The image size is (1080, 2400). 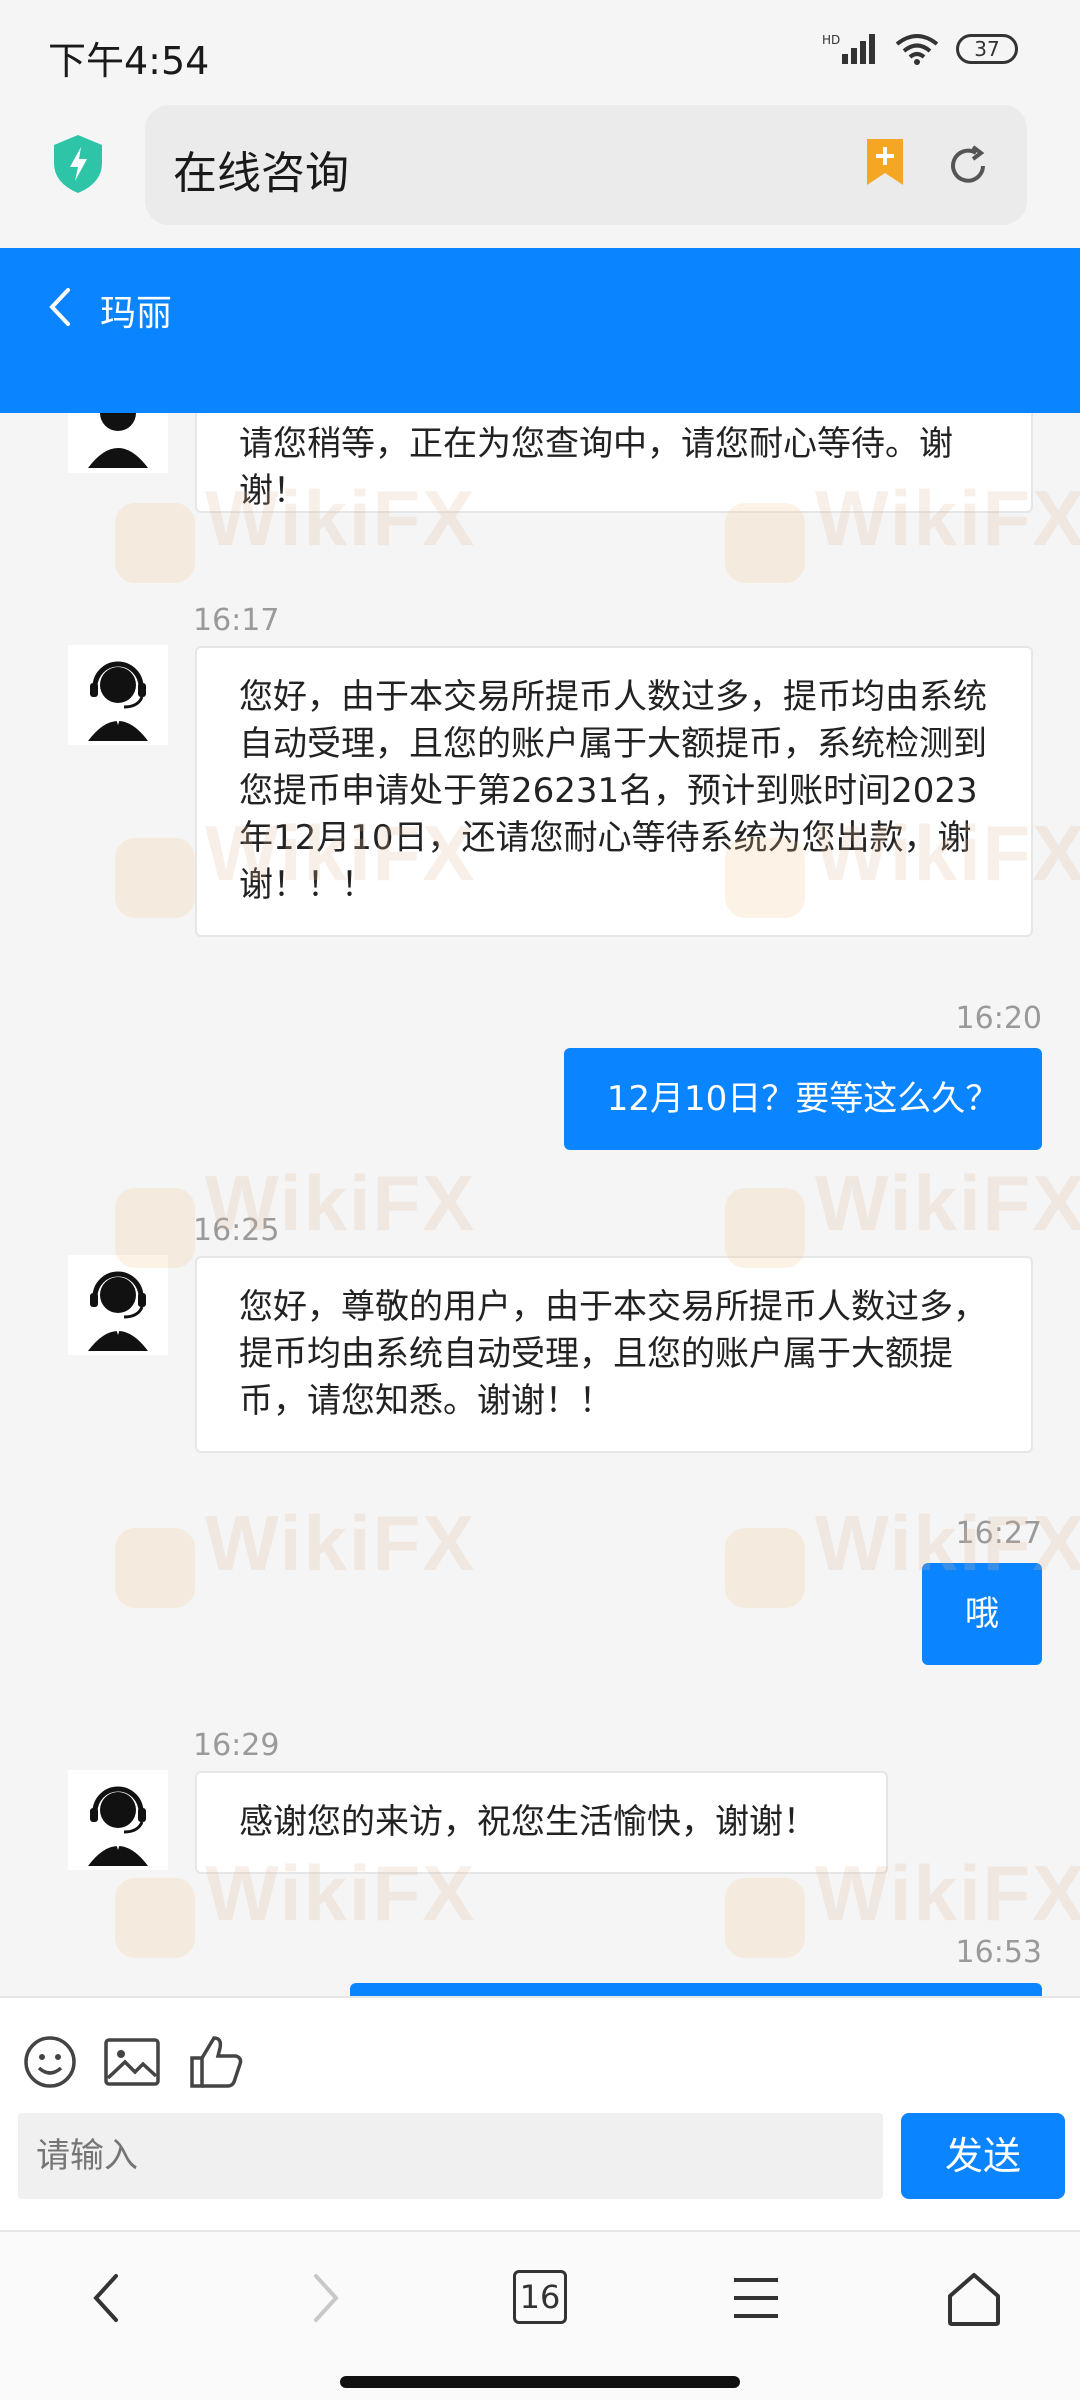 I want to click on send-button: 发送, so click(x=983, y=2156).